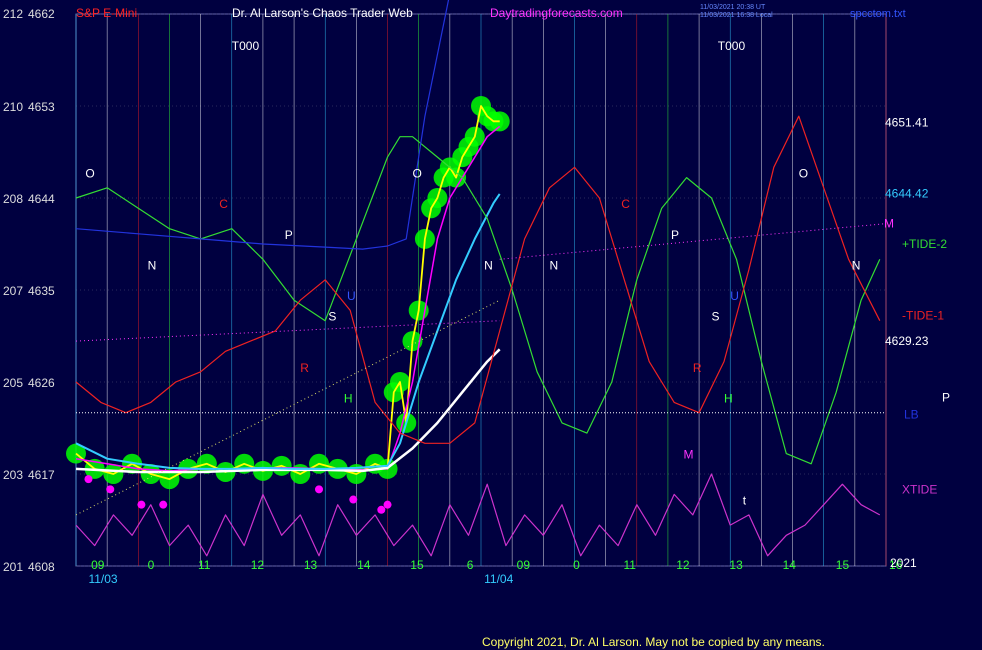  I want to click on y-angle-label: 205, so click(13, 383).